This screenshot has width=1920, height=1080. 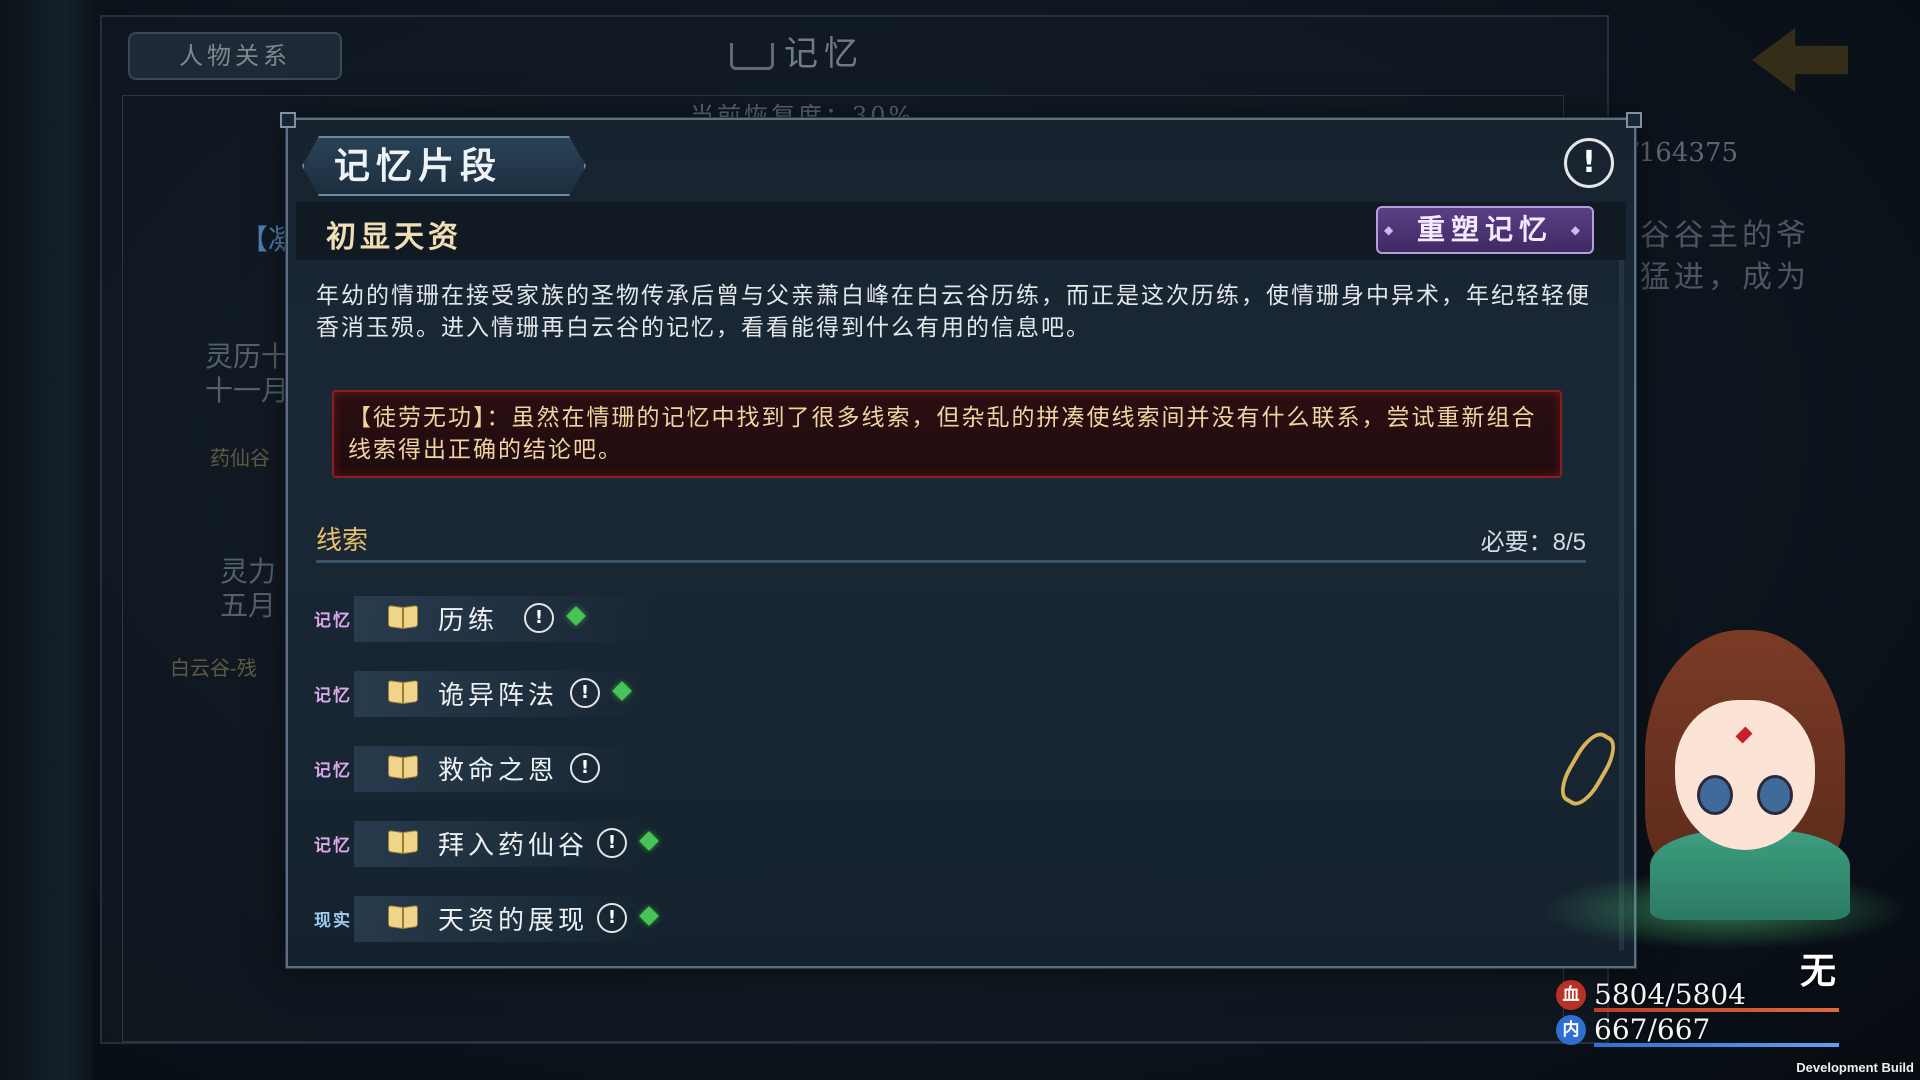 What do you see at coordinates (664, 700) in the screenshot?
I see `clue-item: 记忆 诡异阵法 !` at bounding box center [664, 700].